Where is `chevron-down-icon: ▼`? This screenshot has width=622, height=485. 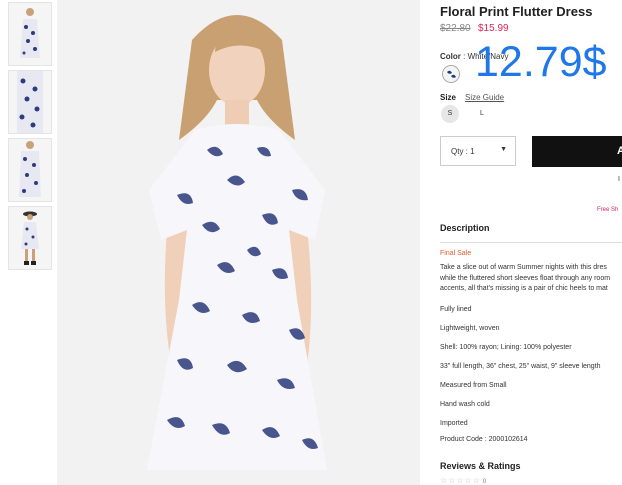
chevron-down-icon: ▼ is located at coordinates (503, 149).